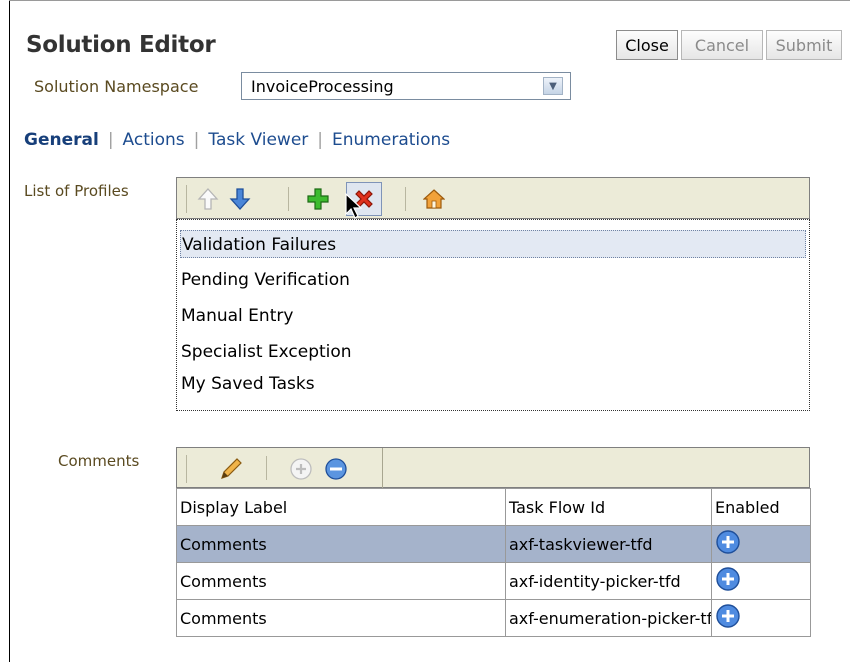 This screenshot has height=662, width=850. I want to click on cell-task-flow-id: axf-taskviewer-tfd, so click(608, 544).